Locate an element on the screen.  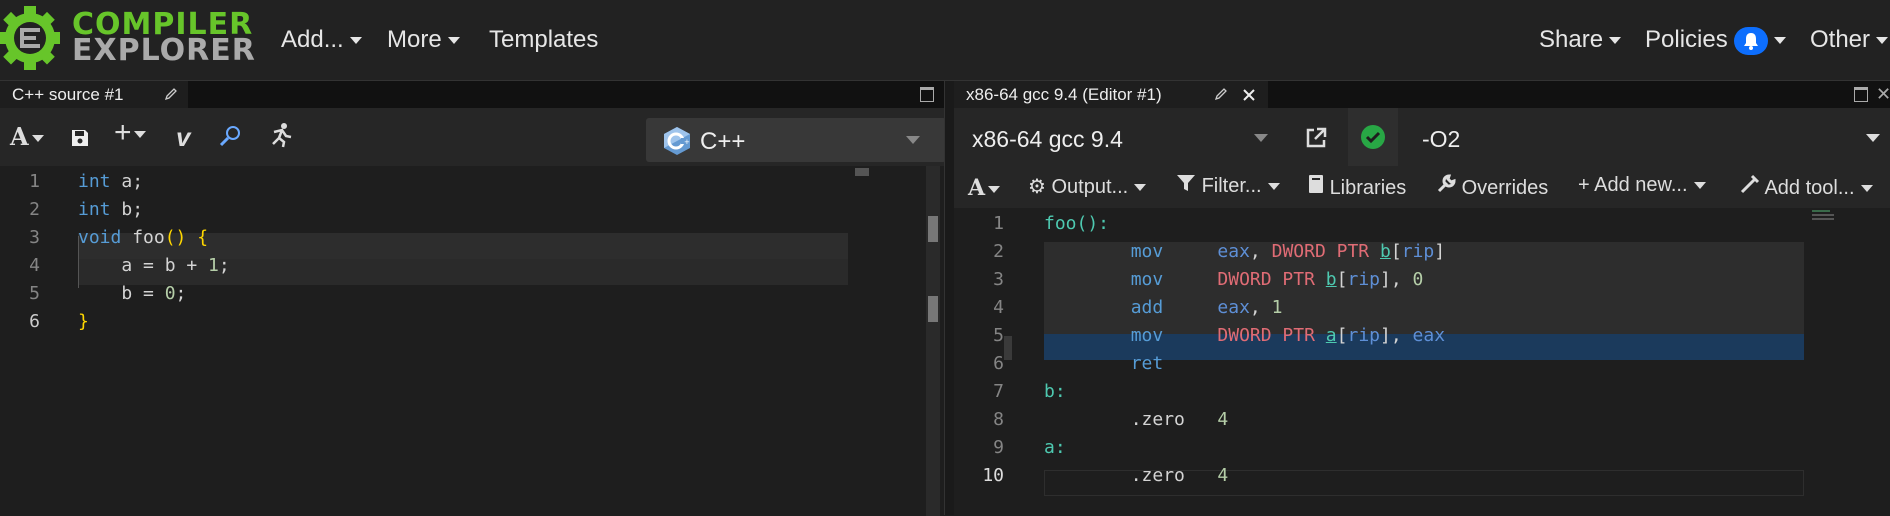
scrollbar-vertical is located at coordinates (933, 341).